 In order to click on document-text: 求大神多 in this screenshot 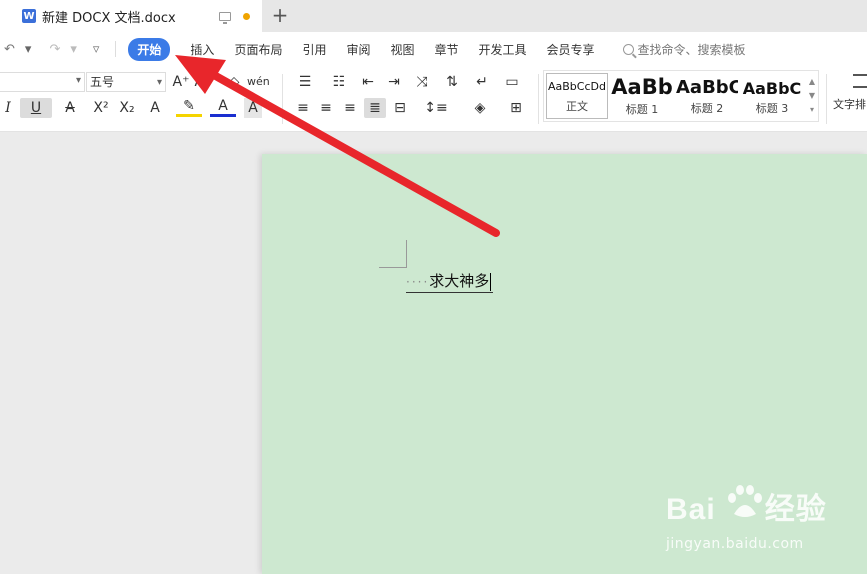, I will do `click(459, 281)`.